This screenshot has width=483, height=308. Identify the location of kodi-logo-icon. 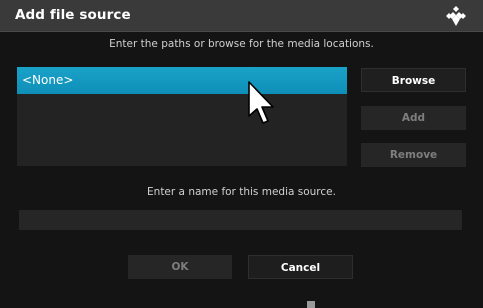
(456, 16).